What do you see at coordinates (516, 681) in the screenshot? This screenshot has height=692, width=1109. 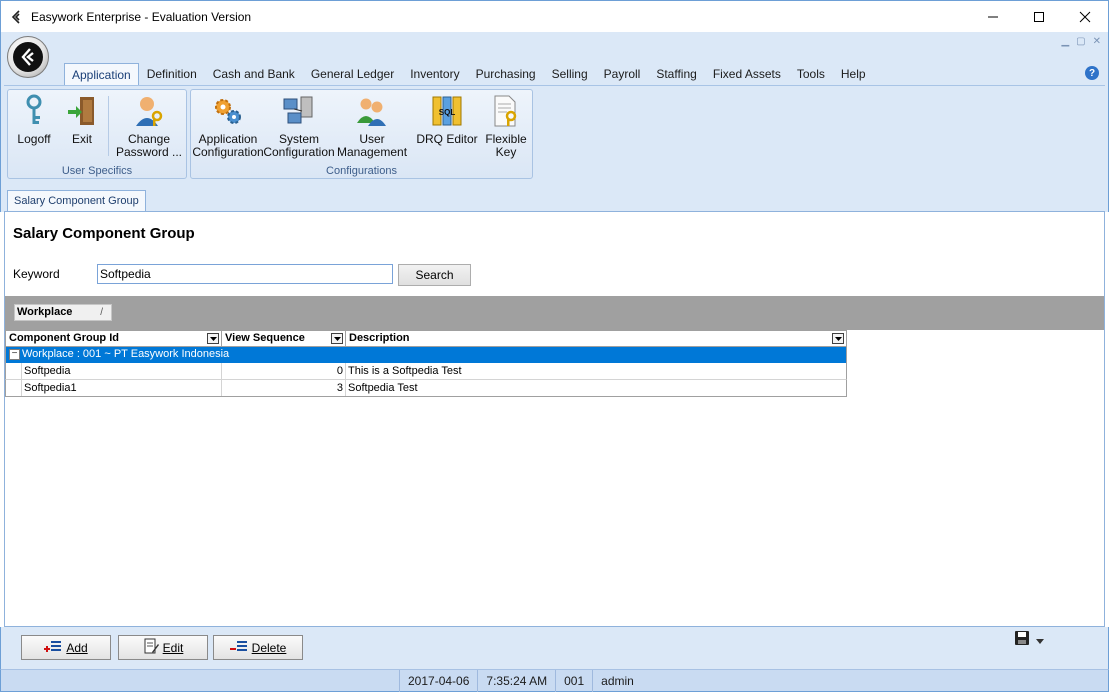 I see `status-time: 7:35:24 AM` at bounding box center [516, 681].